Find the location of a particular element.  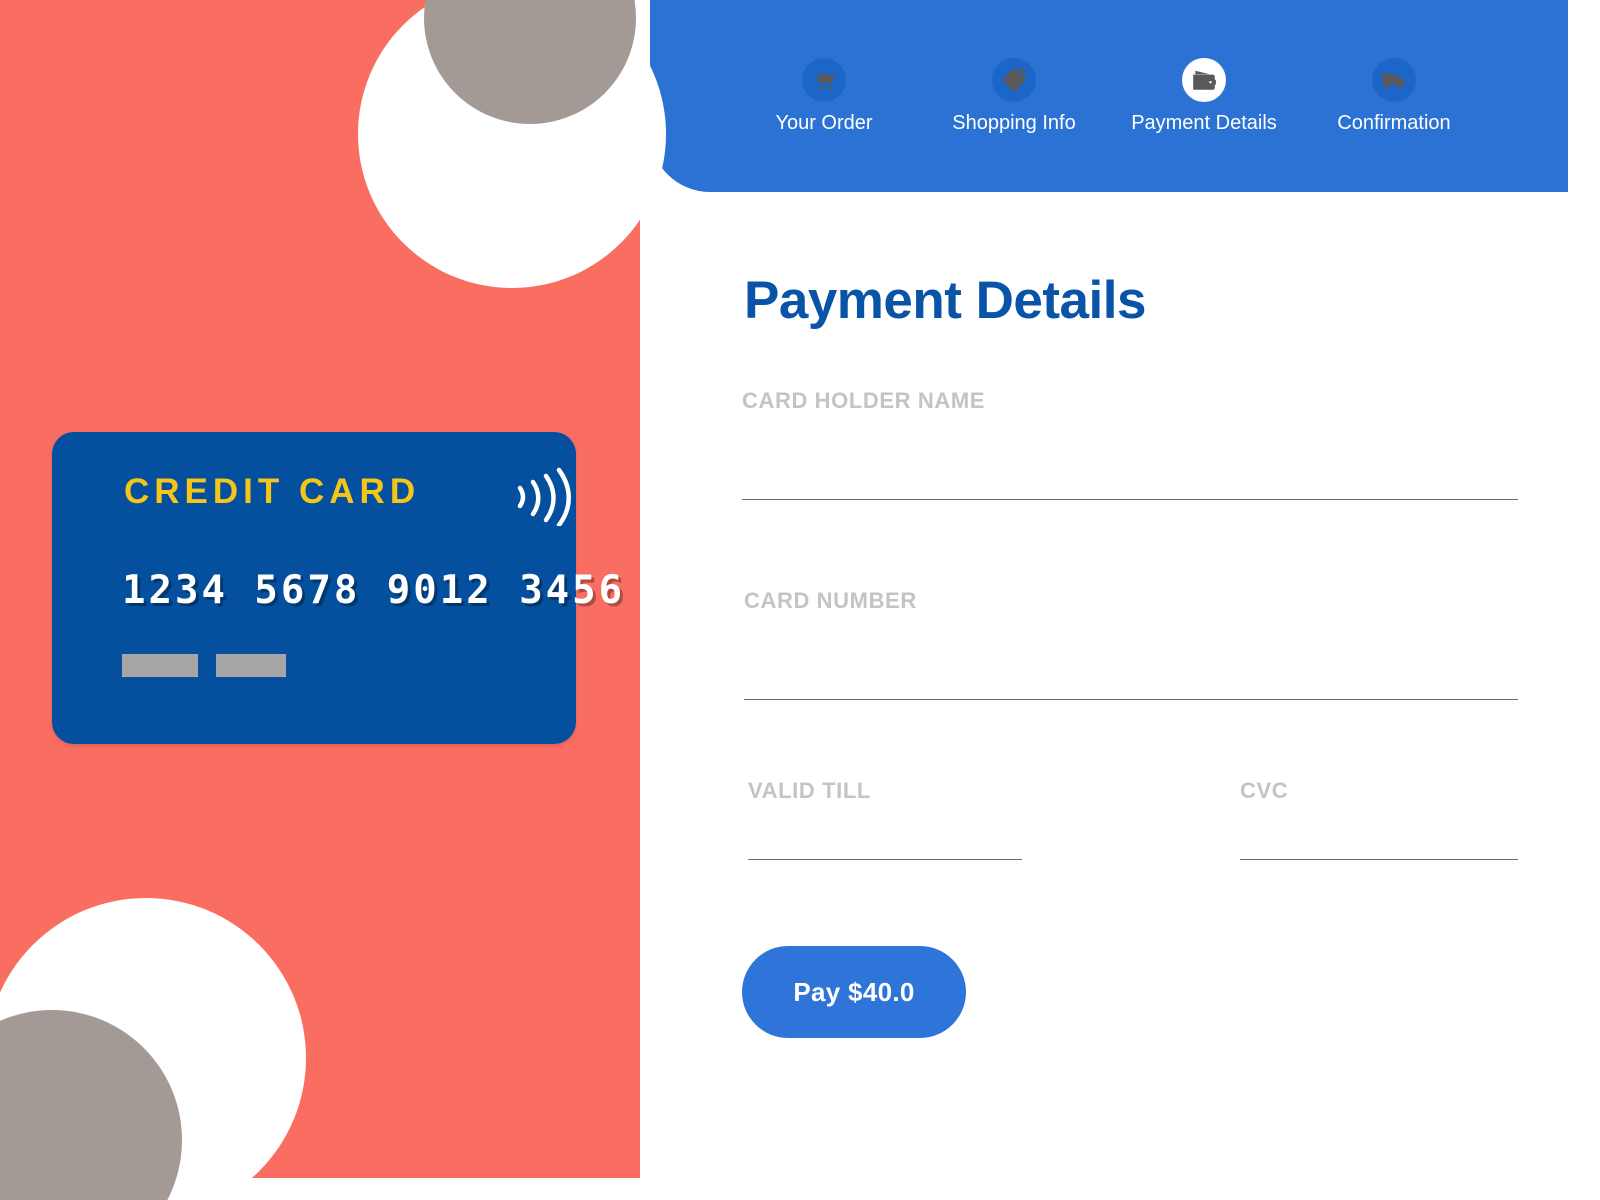

step-payment-details: Payment Details is located at coordinates (1204, 96).